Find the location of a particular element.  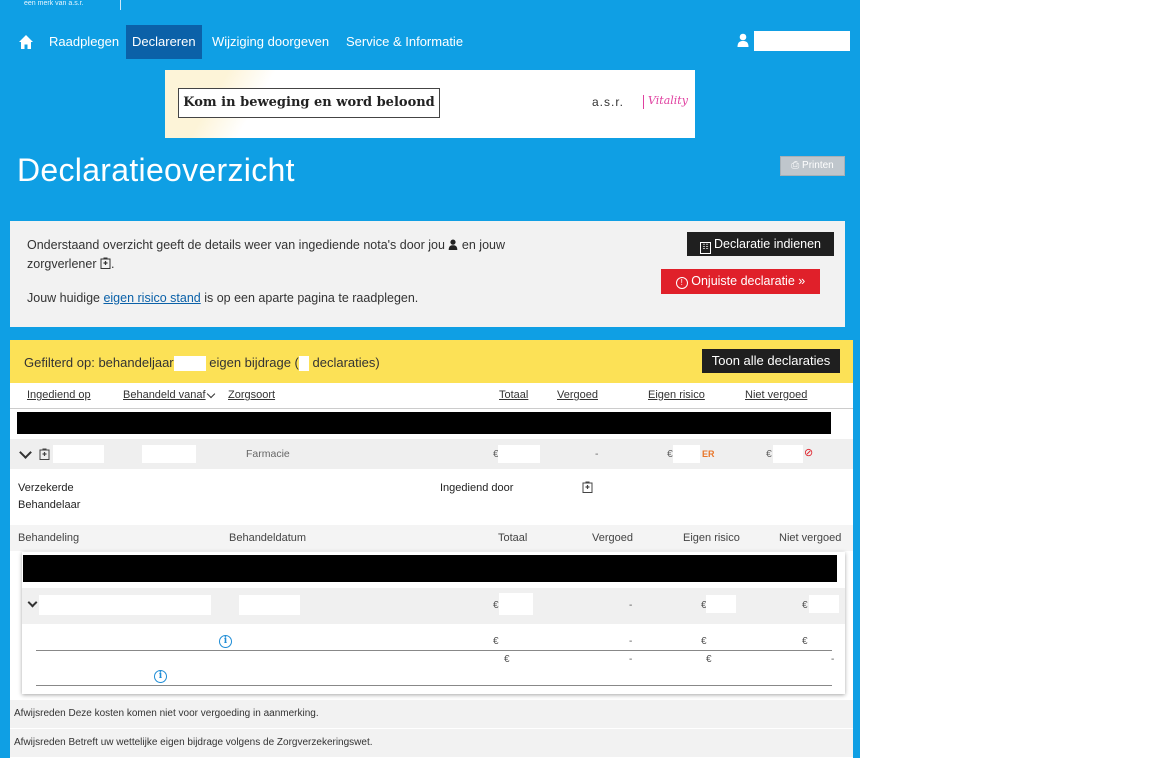

col-vergoed: Vergoed is located at coordinates (577, 395).